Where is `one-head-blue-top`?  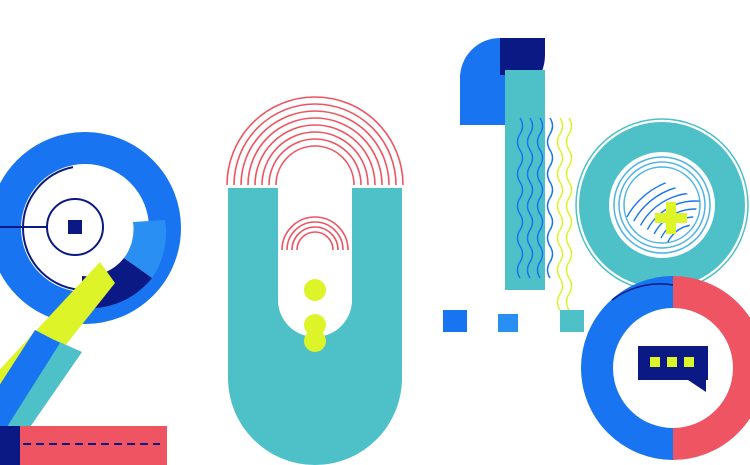
one-head-blue-top is located at coordinates (480, 58).